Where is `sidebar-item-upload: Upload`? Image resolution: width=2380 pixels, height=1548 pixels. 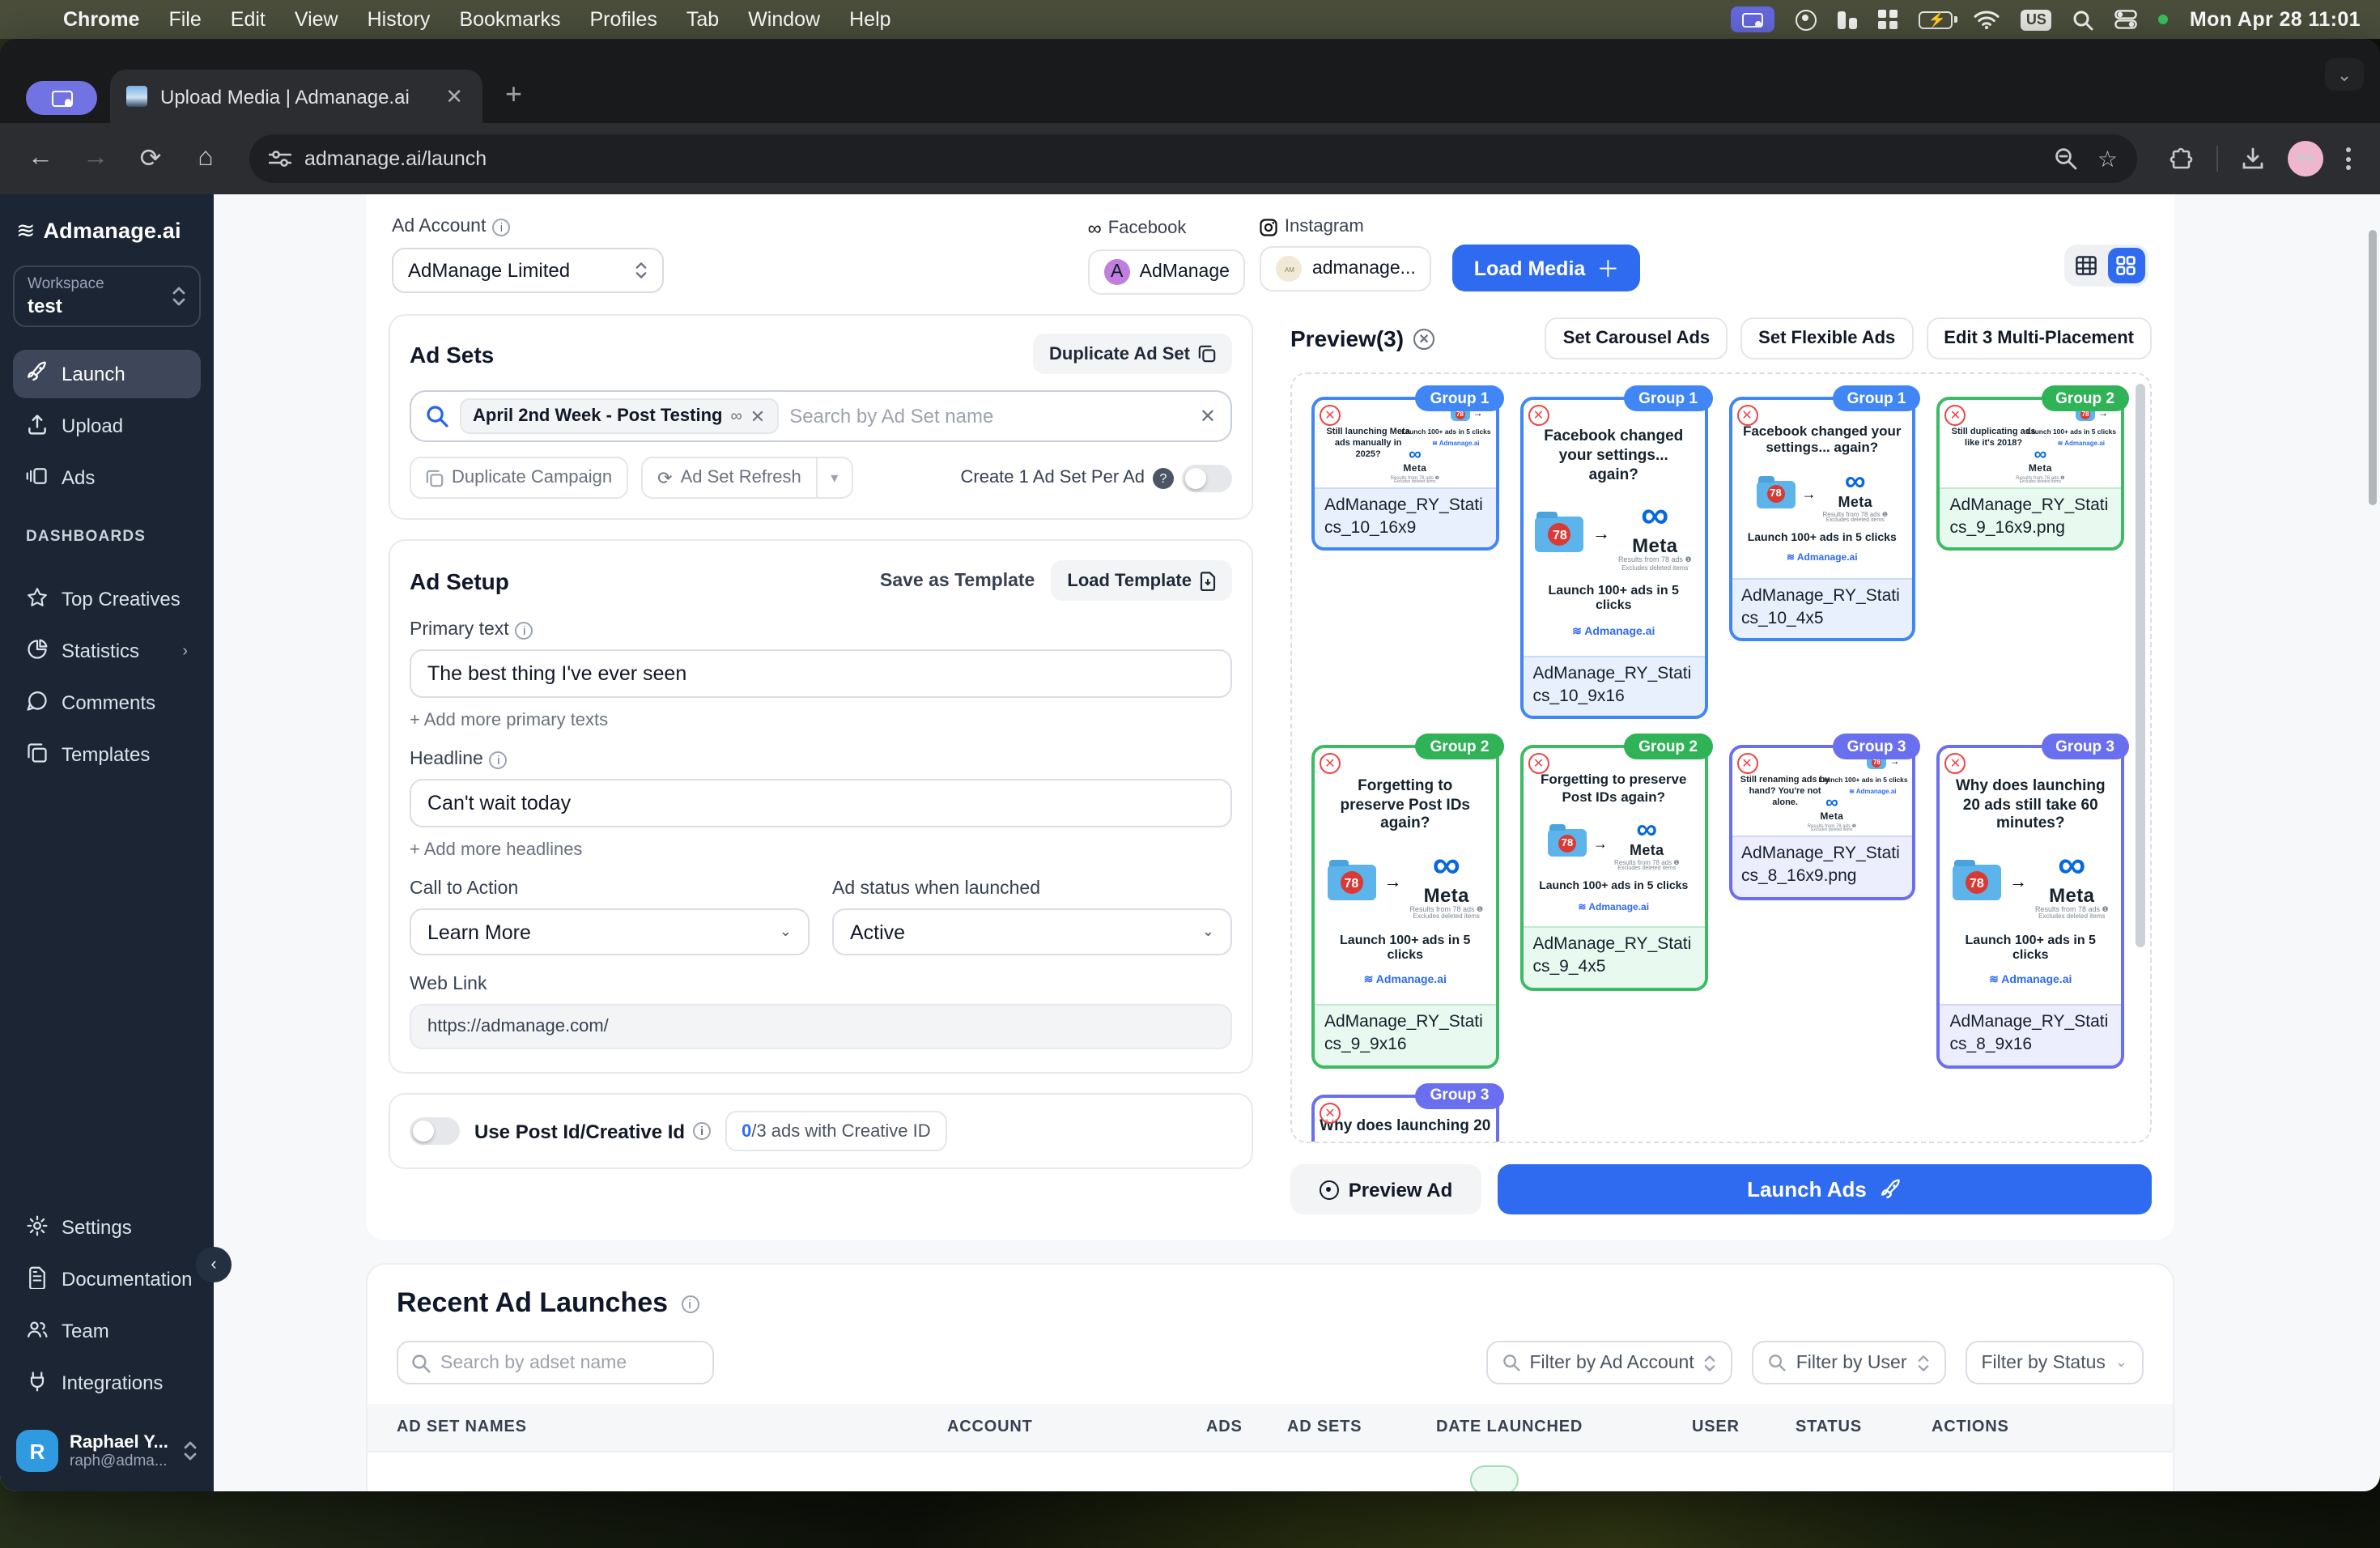 sidebar-item-upload: Upload is located at coordinates (107, 426).